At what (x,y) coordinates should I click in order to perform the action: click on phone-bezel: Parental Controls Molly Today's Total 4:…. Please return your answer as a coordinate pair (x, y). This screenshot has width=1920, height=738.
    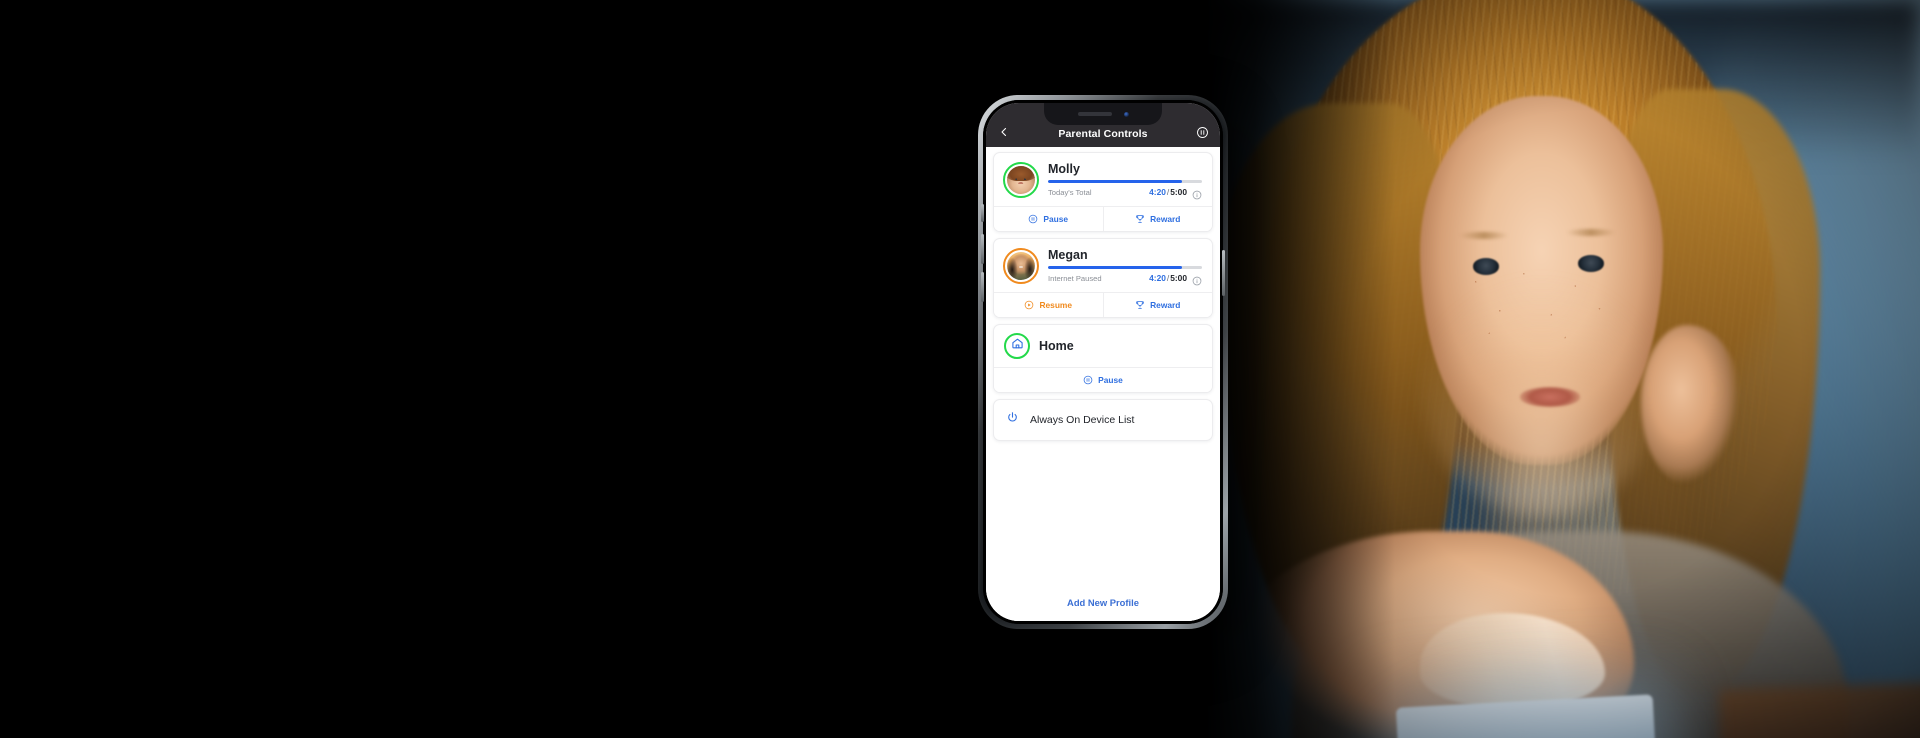
    Looking at the image, I should click on (1103, 362).